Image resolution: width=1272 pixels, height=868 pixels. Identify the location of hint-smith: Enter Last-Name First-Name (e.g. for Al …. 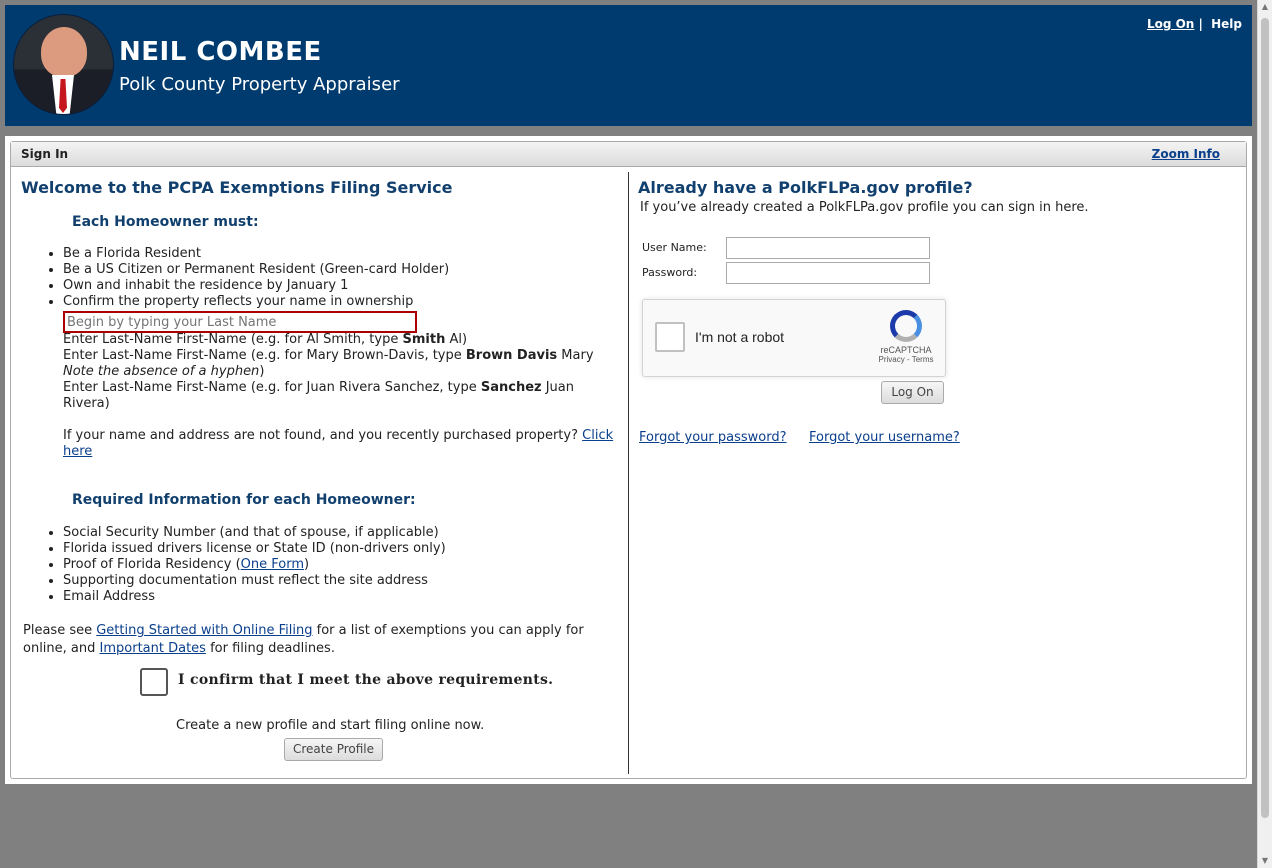
(265, 339).